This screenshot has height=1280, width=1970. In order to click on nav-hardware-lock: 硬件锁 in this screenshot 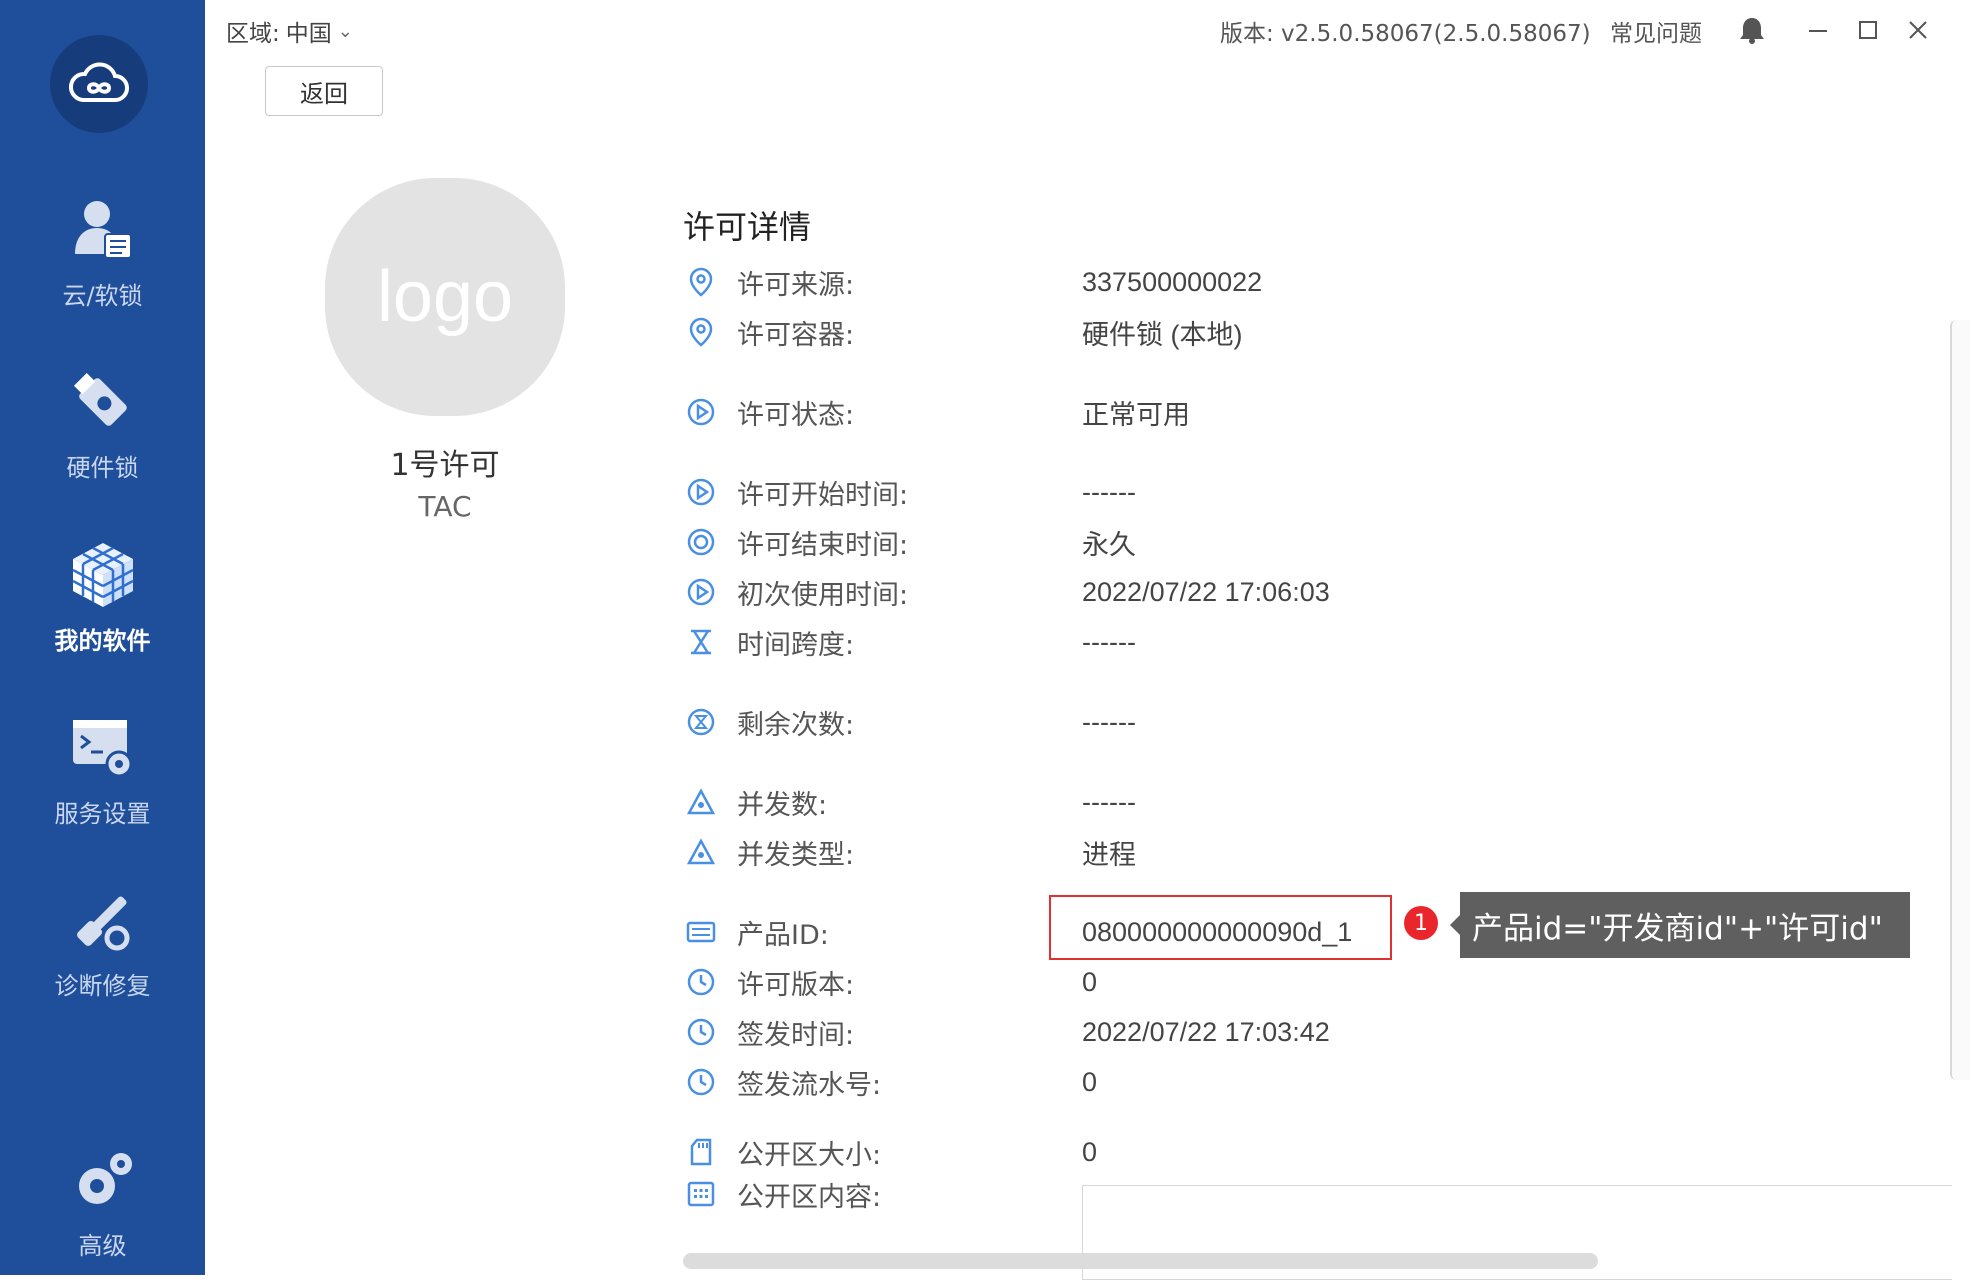, I will do `click(102, 432)`.